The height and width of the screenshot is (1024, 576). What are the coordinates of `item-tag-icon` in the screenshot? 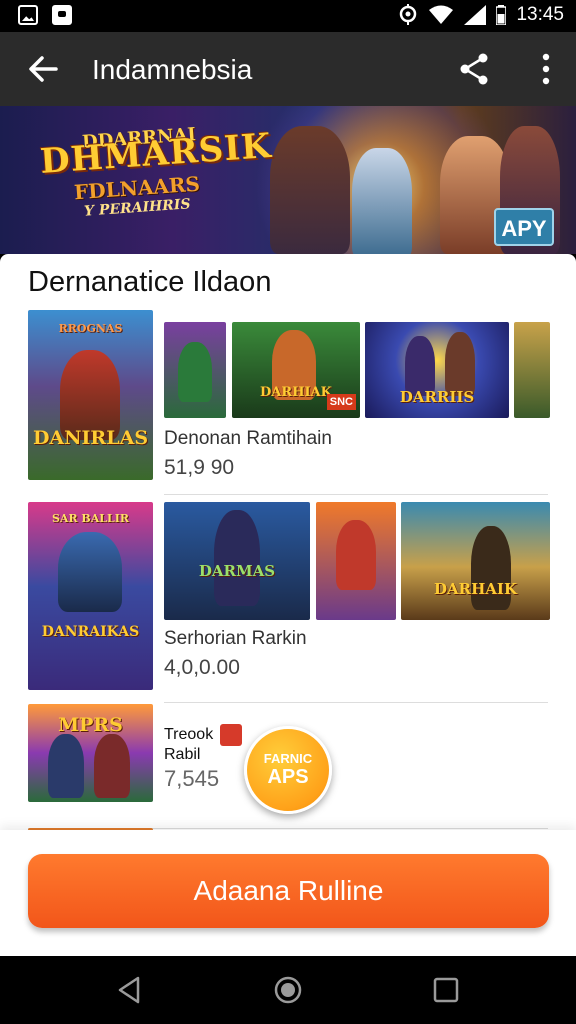 It's located at (231, 735).